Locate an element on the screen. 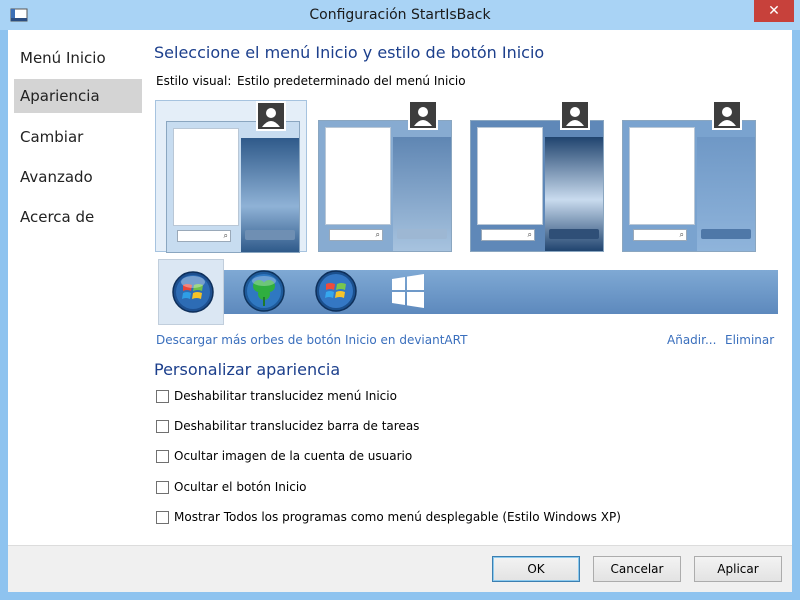  cancel-button: Cancelar is located at coordinates (637, 569).